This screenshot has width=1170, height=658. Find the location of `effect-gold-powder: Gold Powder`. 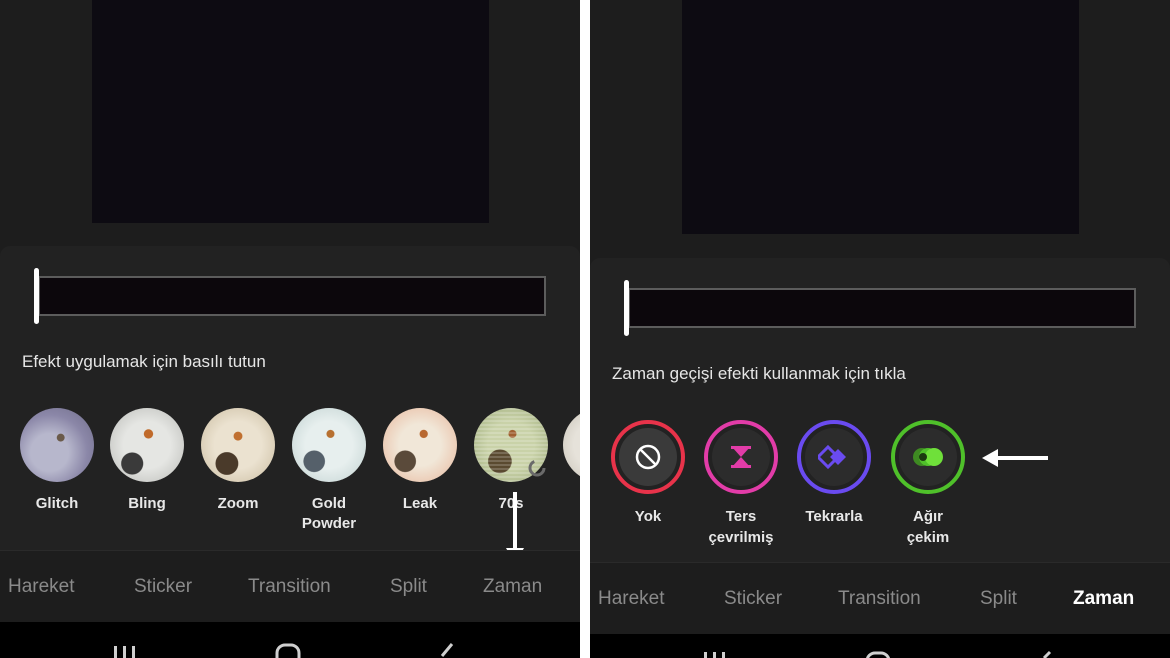

effect-gold-powder: Gold Powder is located at coordinates (329, 471).